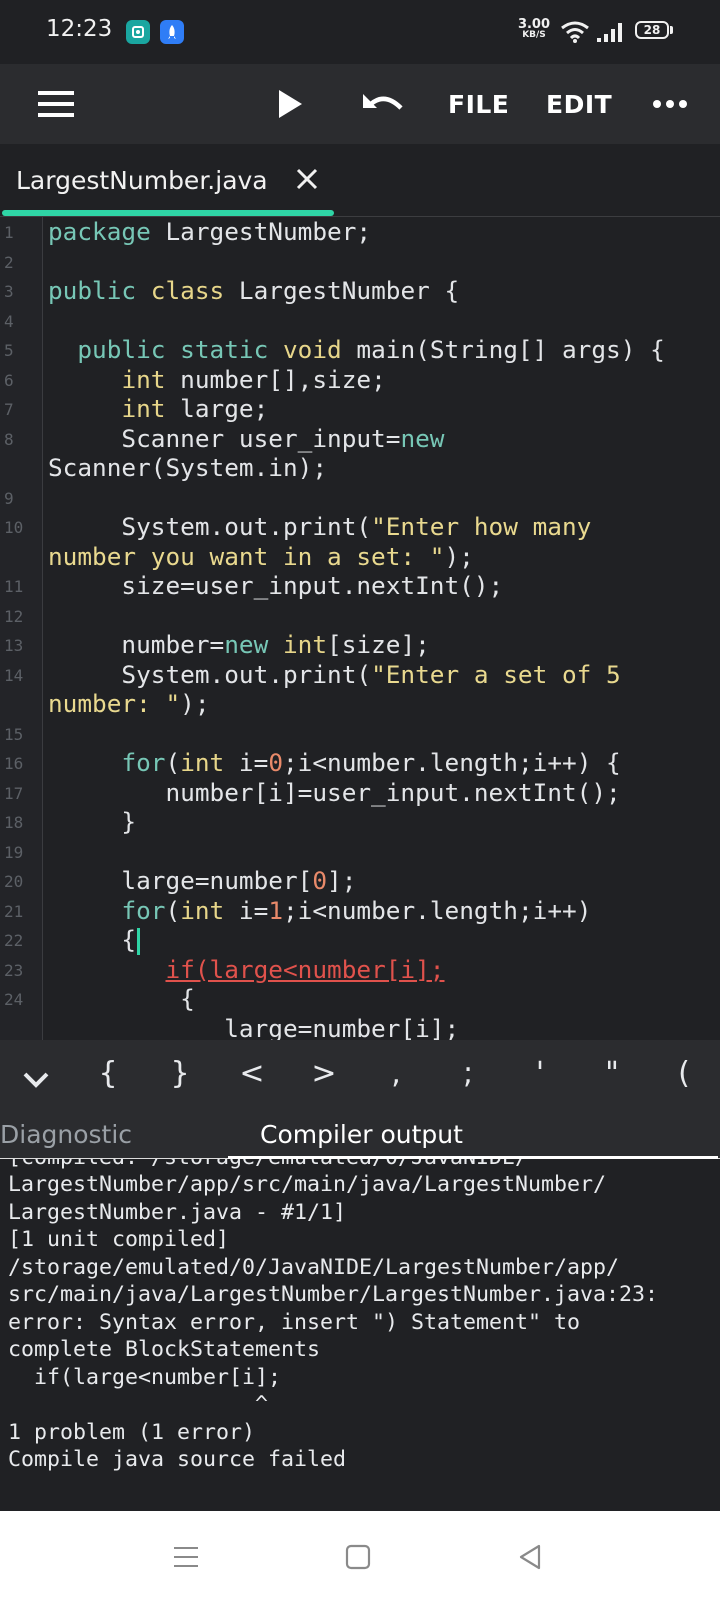 Image resolution: width=720 pixels, height=1600 pixels. Describe the element at coordinates (14, 616) in the screenshot. I see `line-number: 12` at that location.